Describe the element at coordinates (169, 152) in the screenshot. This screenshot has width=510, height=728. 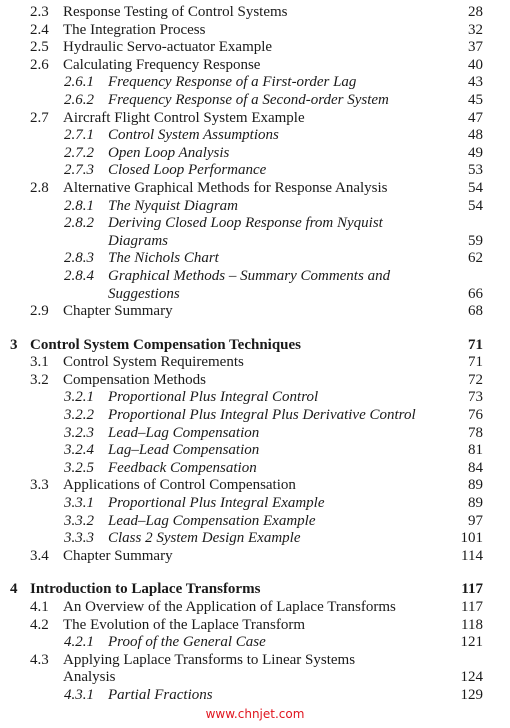
I see `entry-title: Open Loop Analysis` at that location.